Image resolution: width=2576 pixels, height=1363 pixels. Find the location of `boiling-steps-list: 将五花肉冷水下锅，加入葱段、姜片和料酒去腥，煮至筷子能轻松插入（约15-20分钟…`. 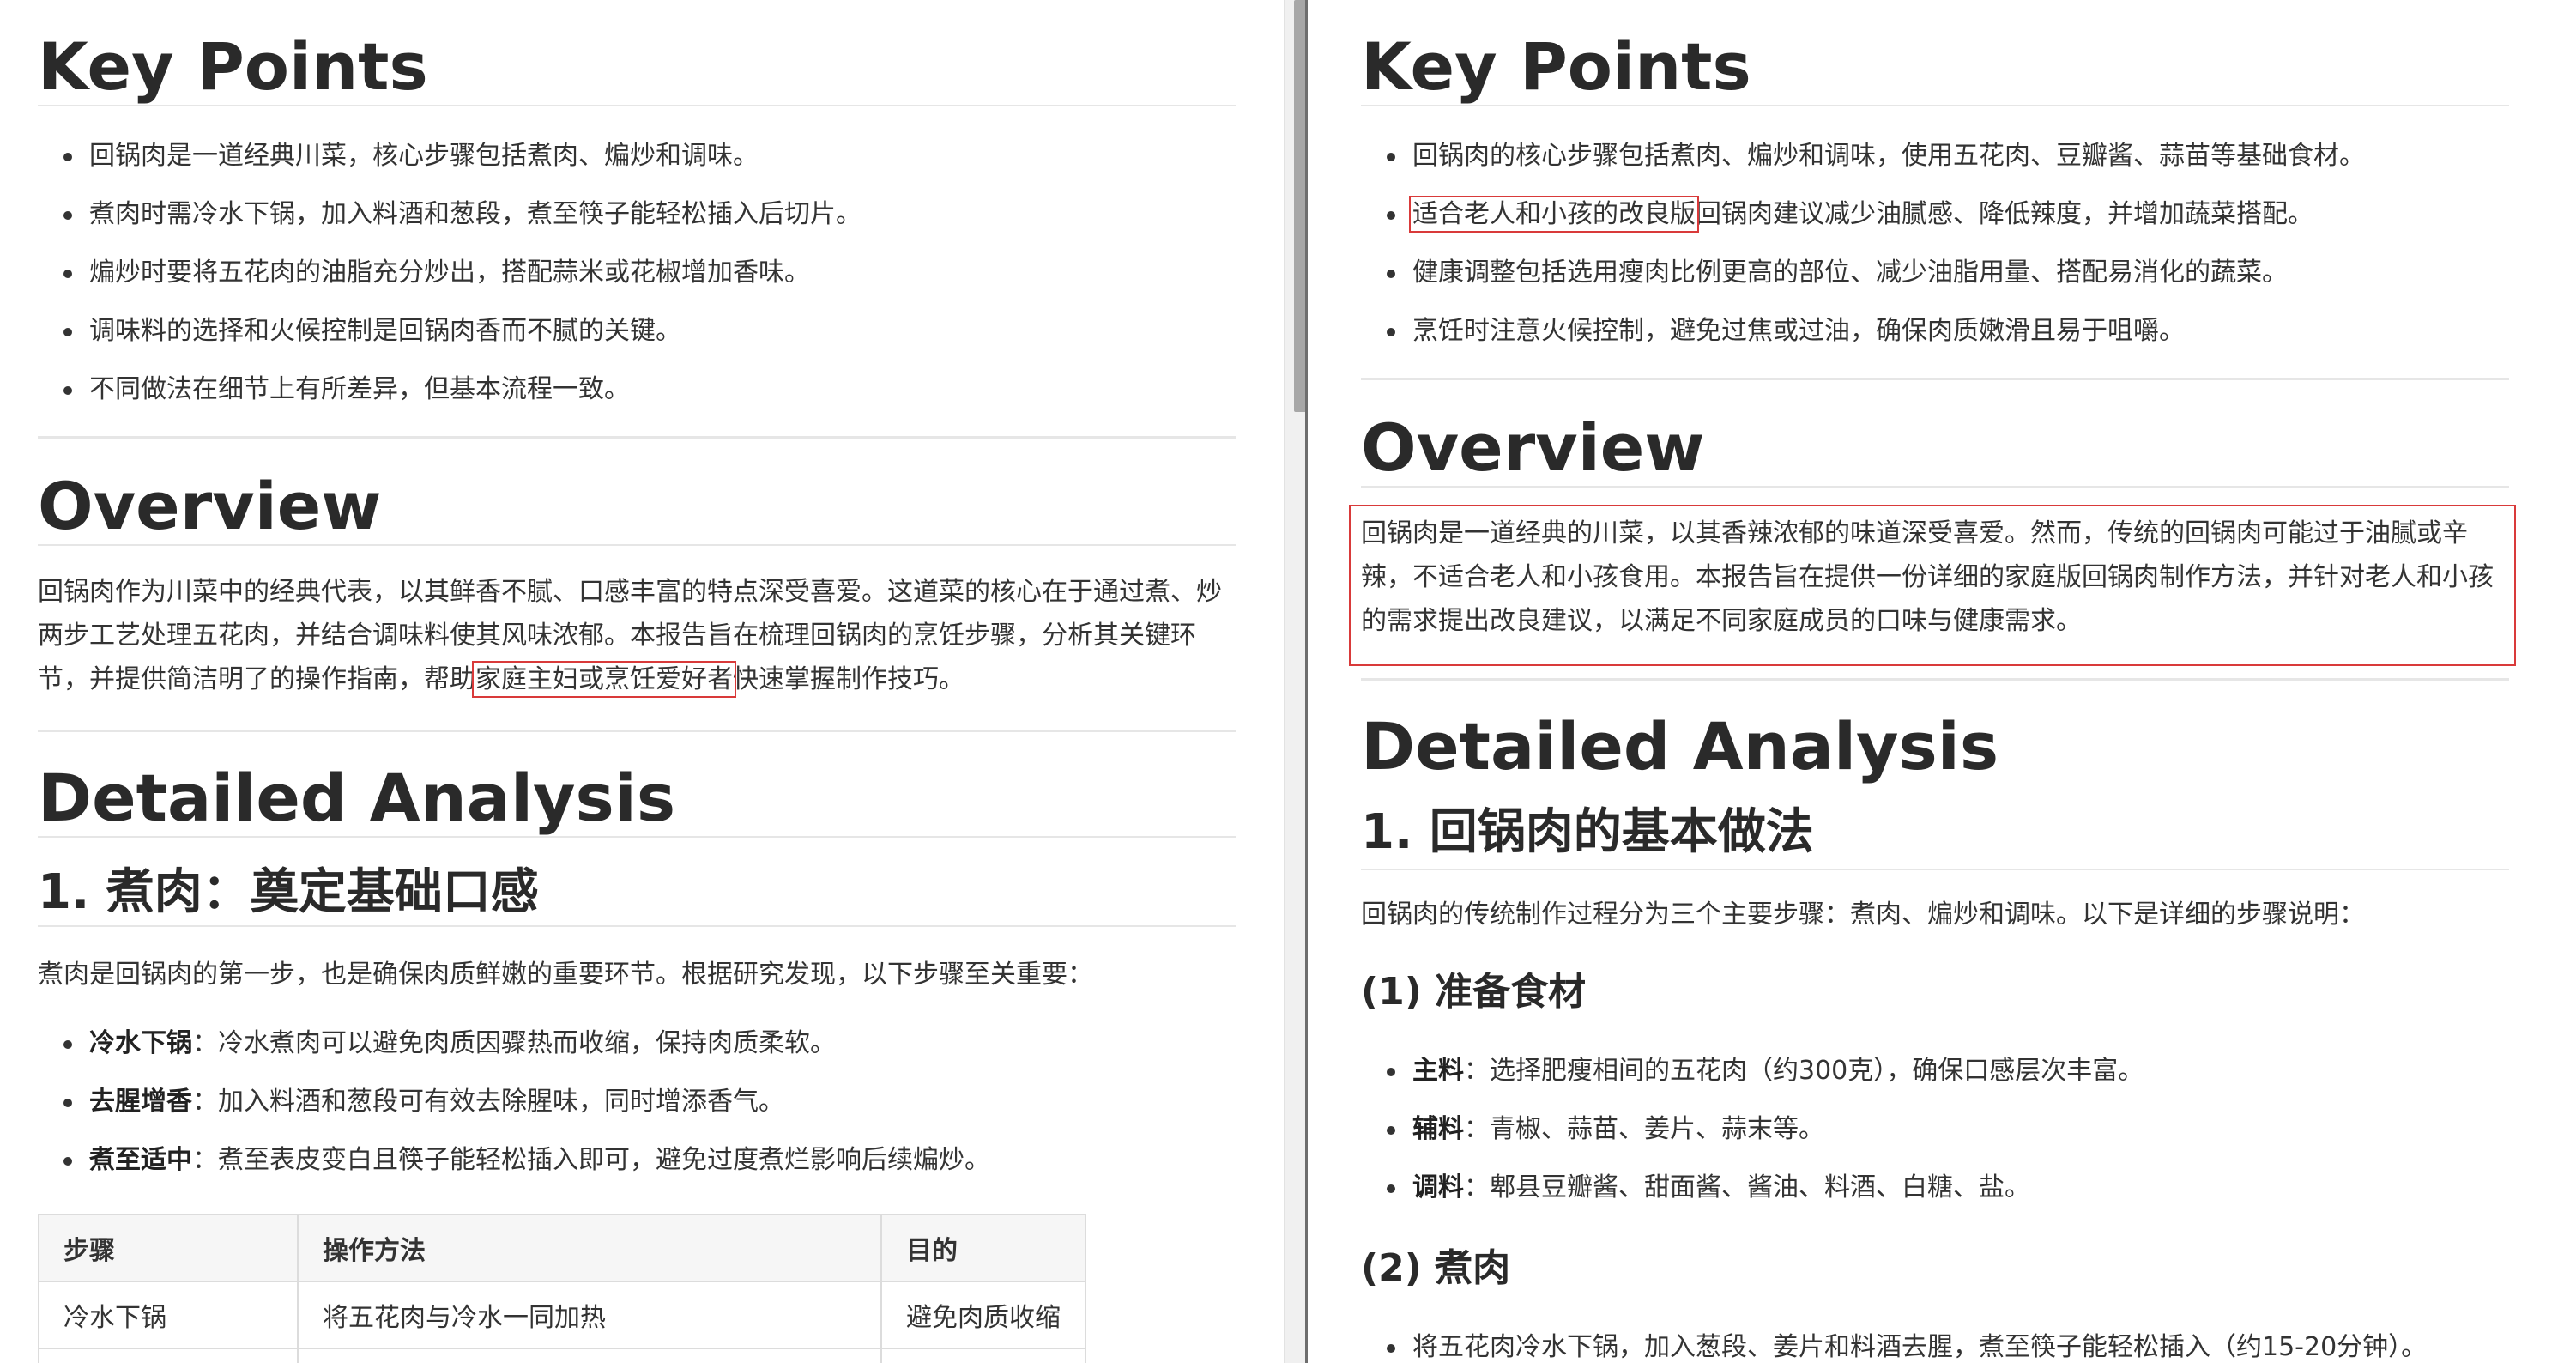

boiling-steps-list: 将五花肉冷水下锅，加入葱段、姜片和料酒去腥，煮至筷子能轻松插入（约15-20分钟… is located at coordinates (1935, 1340).